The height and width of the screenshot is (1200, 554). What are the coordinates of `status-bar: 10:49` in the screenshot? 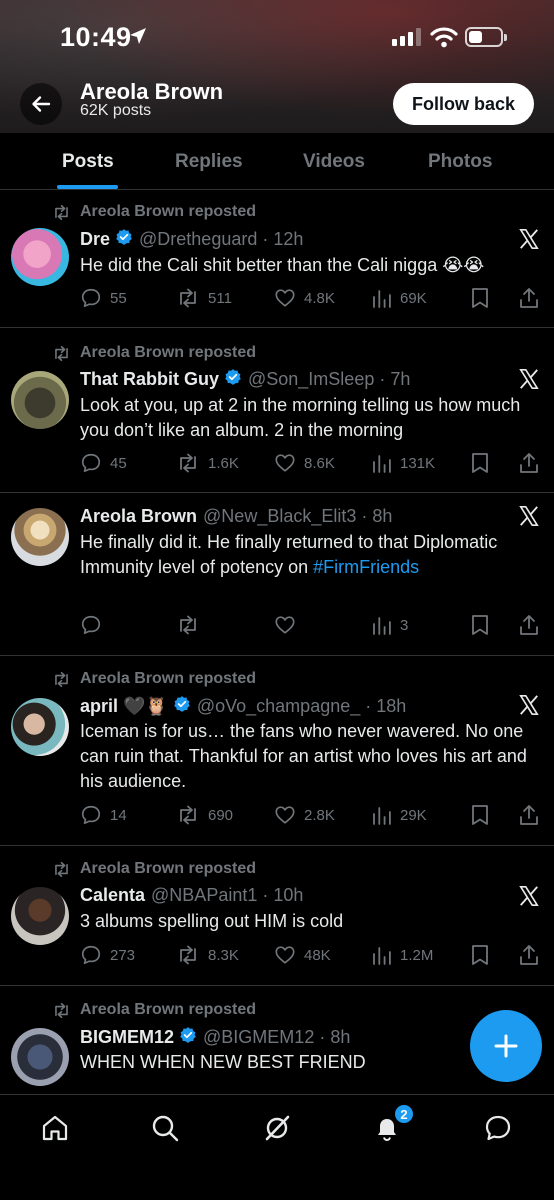 It's located at (277, 35).